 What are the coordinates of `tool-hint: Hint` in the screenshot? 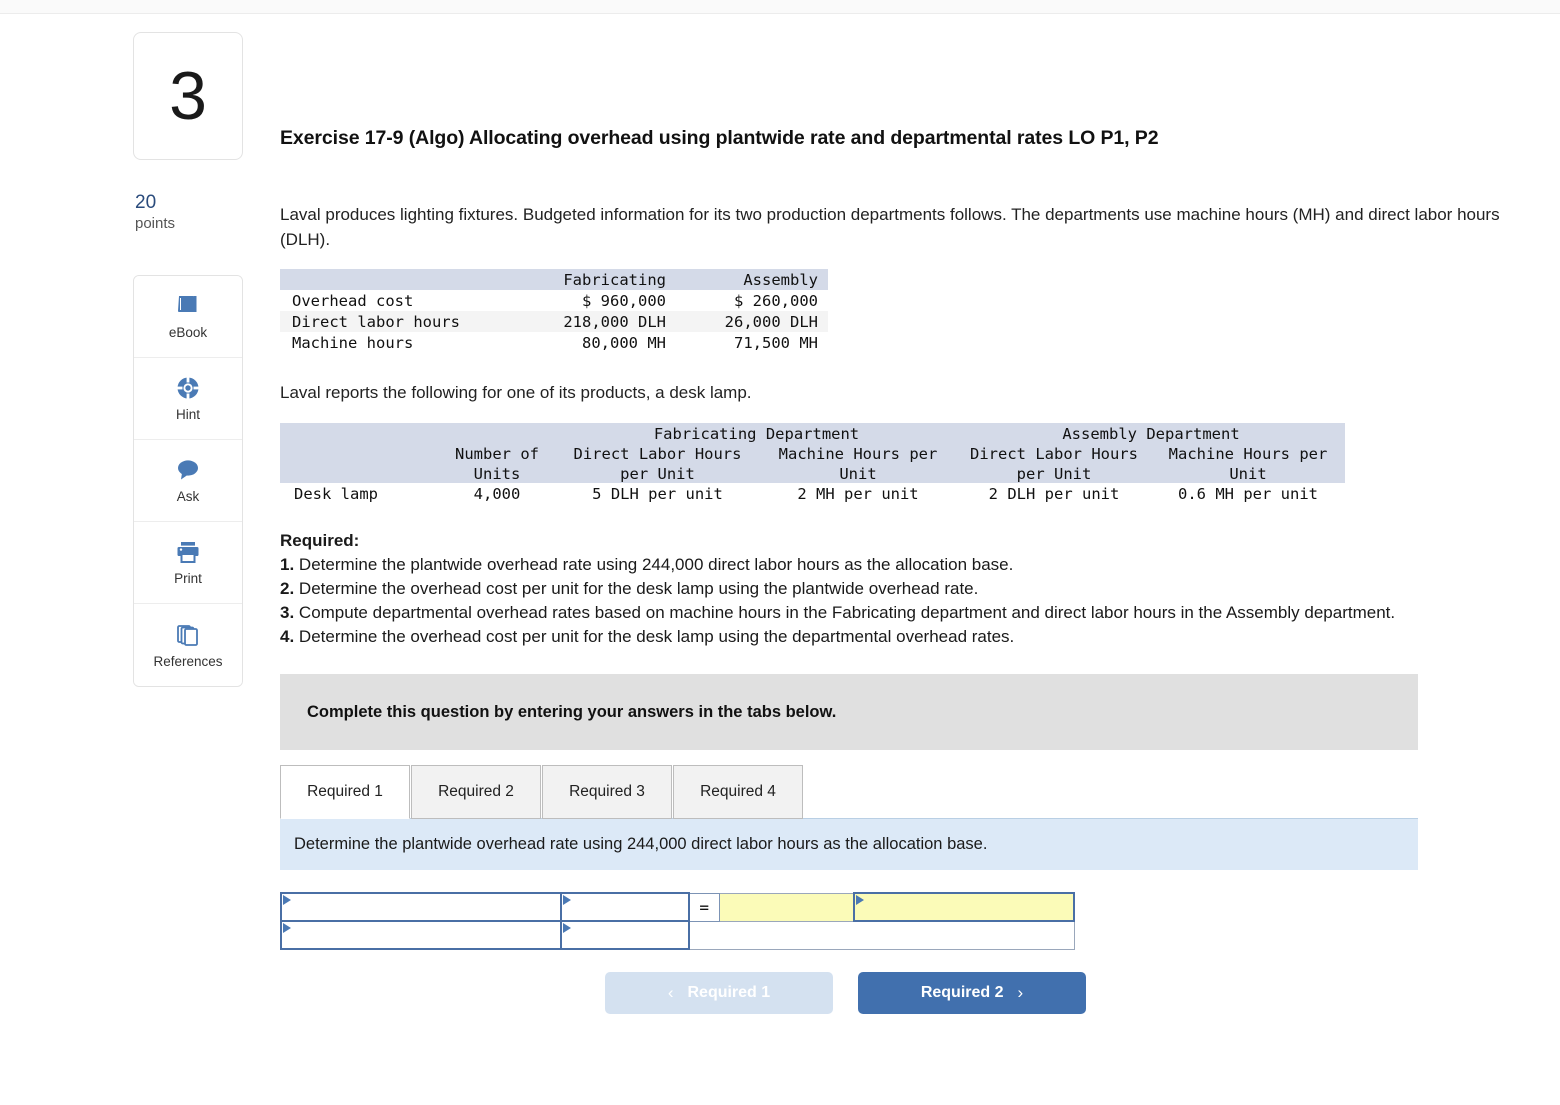 It's located at (188, 399).